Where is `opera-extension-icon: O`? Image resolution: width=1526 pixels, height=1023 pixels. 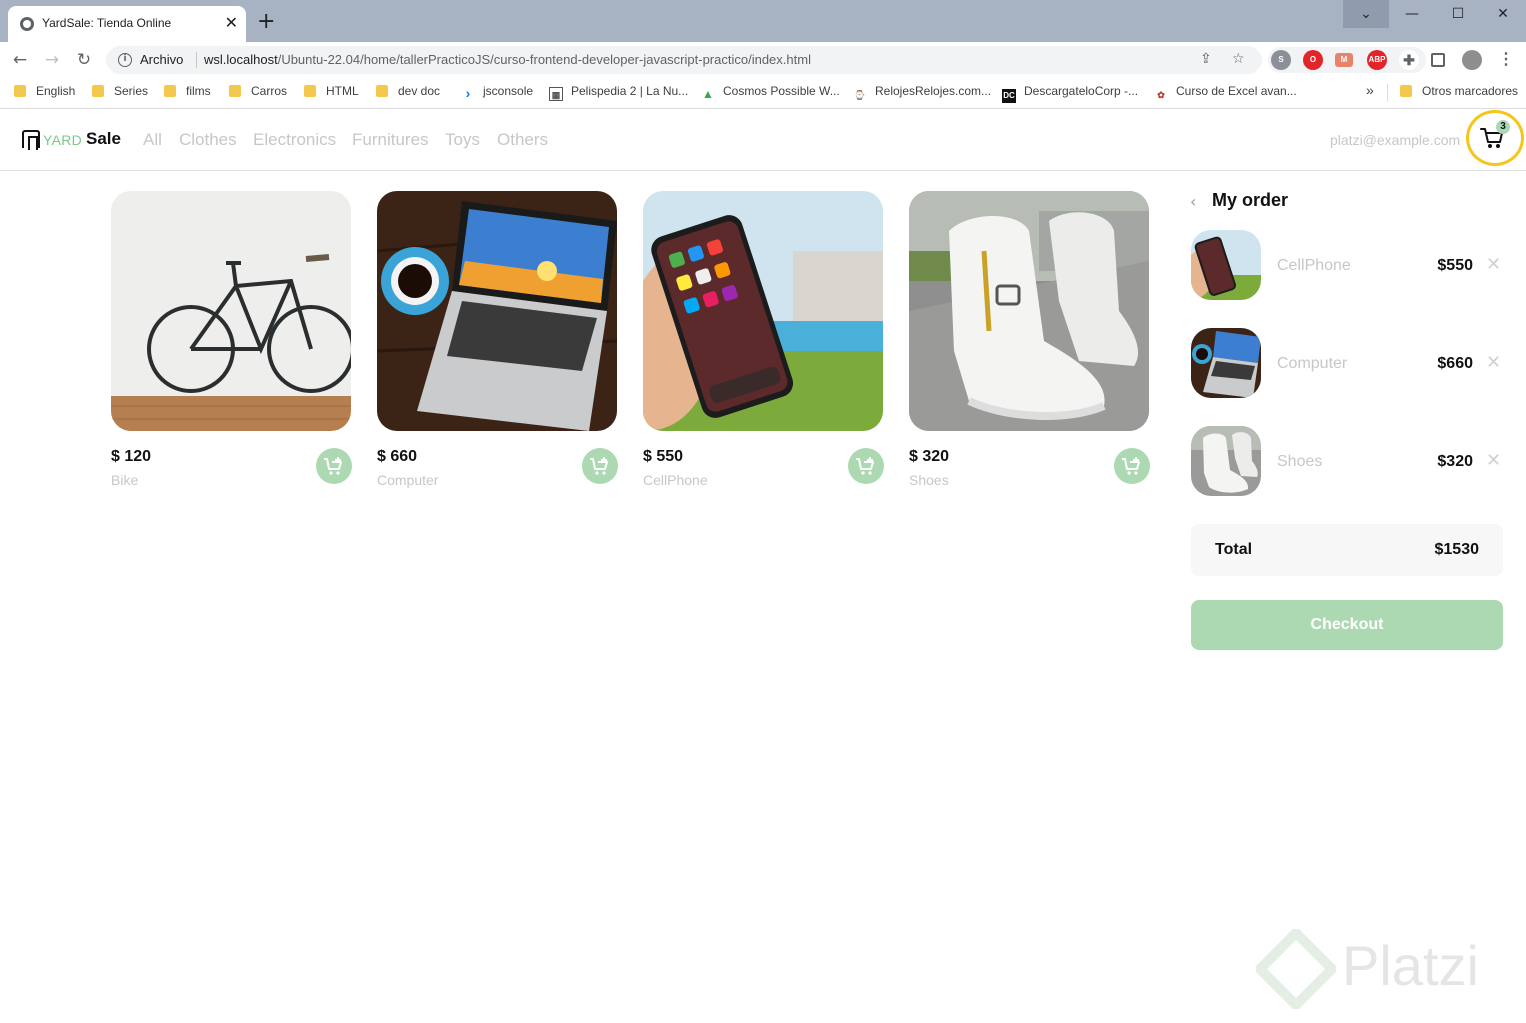
opera-extension-icon: O is located at coordinates (1313, 60).